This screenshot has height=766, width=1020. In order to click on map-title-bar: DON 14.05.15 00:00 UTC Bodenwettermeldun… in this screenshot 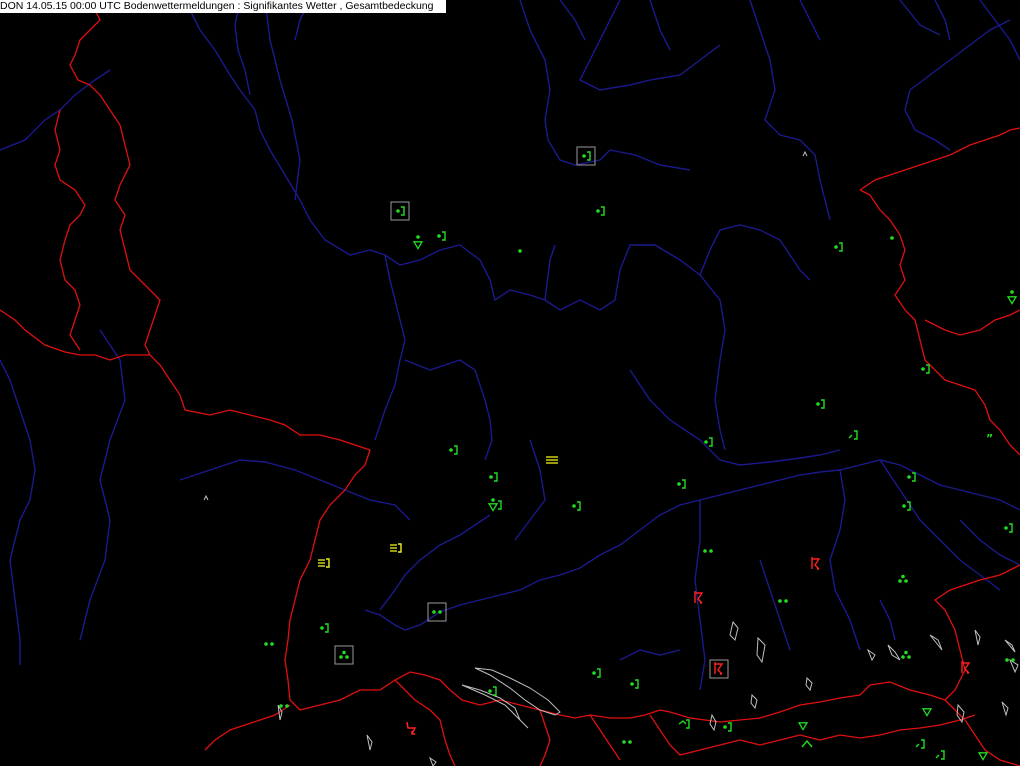, I will do `click(223, 6)`.